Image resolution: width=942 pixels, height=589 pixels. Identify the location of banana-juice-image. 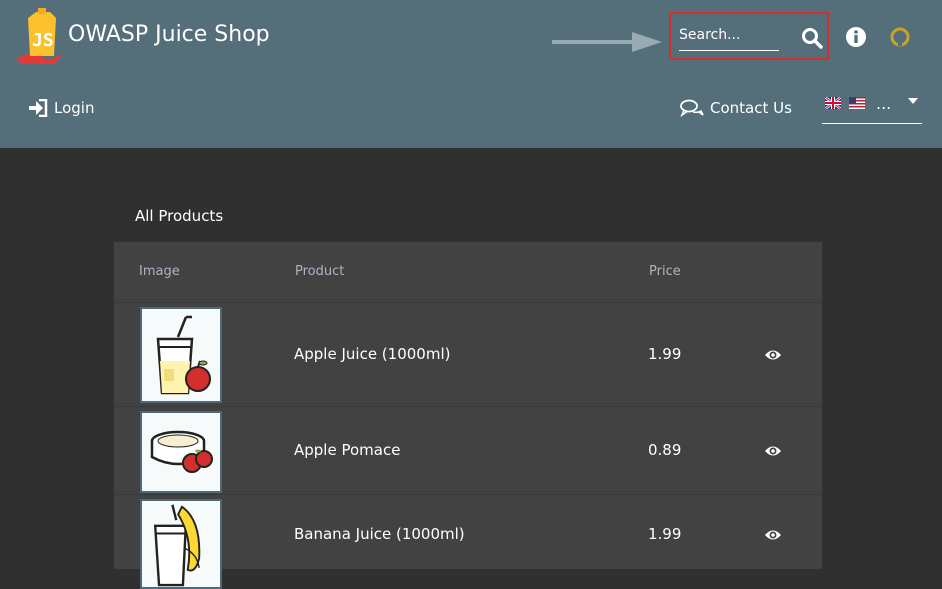
(181, 544).